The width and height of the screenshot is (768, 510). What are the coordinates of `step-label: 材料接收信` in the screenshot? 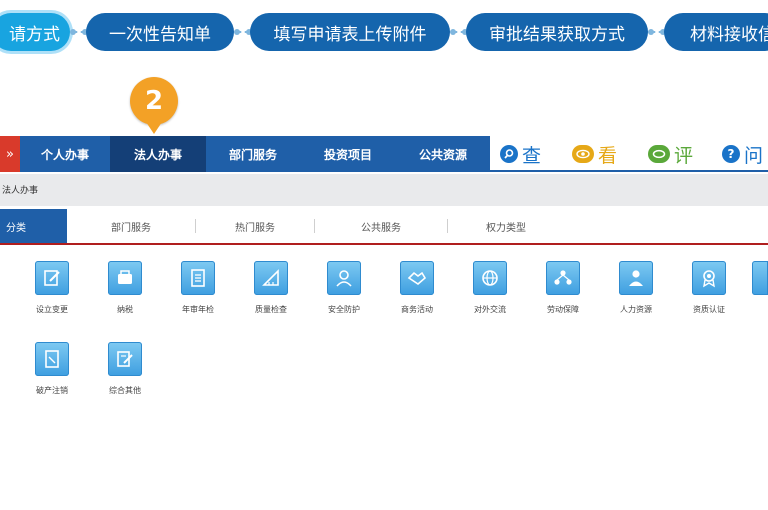 It's located at (729, 34).